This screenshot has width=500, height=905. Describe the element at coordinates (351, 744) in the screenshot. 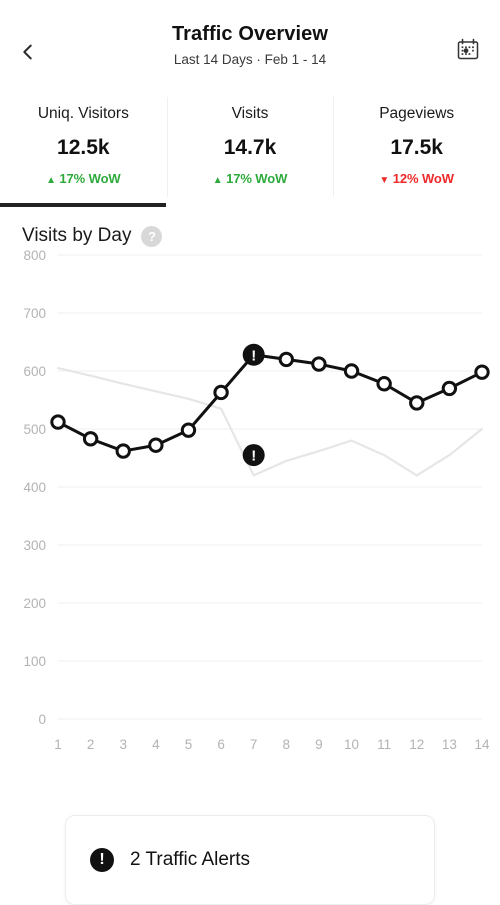

I see `x-axis-tick-label: 10` at that location.